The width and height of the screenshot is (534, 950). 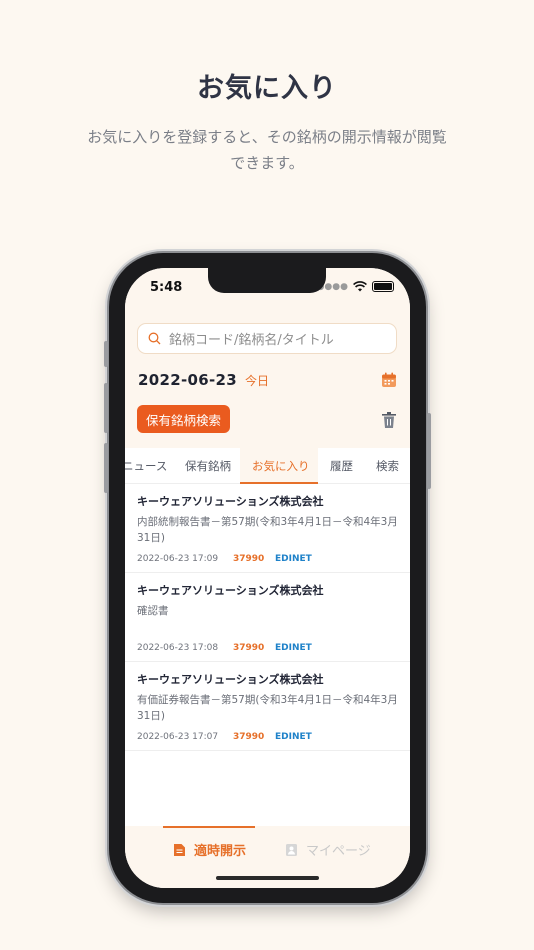 What do you see at coordinates (360, 286) in the screenshot?
I see `wifi-icon` at bounding box center [360, 286].